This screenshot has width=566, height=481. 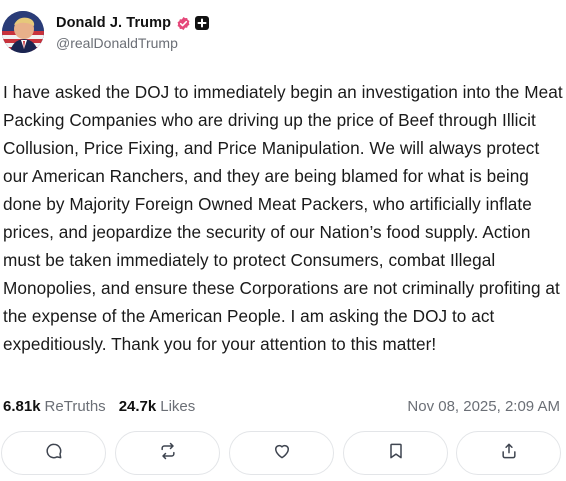 I want to click on post-header: Donald J. Trump @realDonaldTrump, so click(x=106, y=32).